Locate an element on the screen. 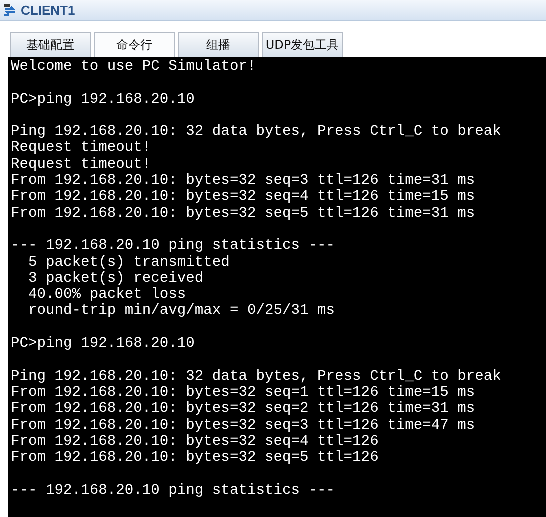 Image resolution: width=546 pixels, height=517 pixels. console-line: 40.00% packet loss is located at coordinates (107, 295).